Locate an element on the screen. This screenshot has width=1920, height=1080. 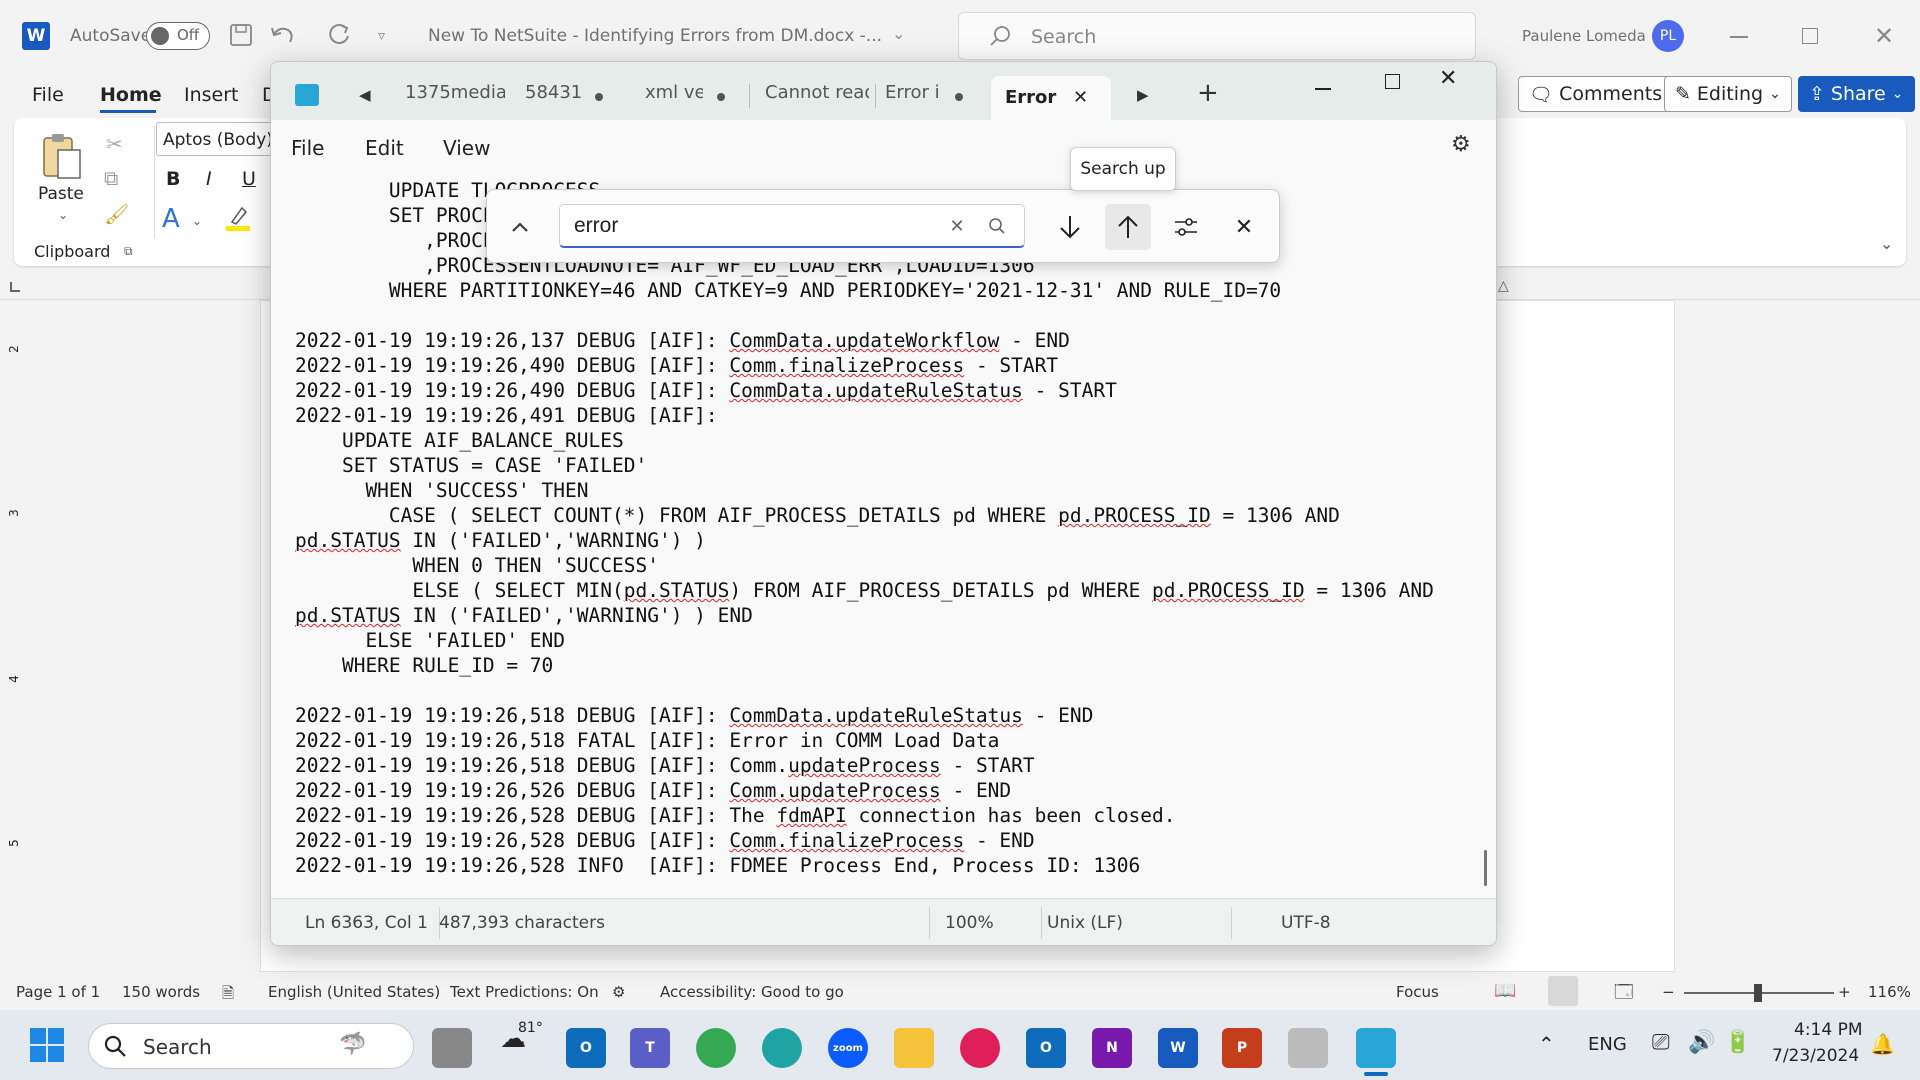
clock-date: 7/23/2024 is located at coordinates (1815, 1056).